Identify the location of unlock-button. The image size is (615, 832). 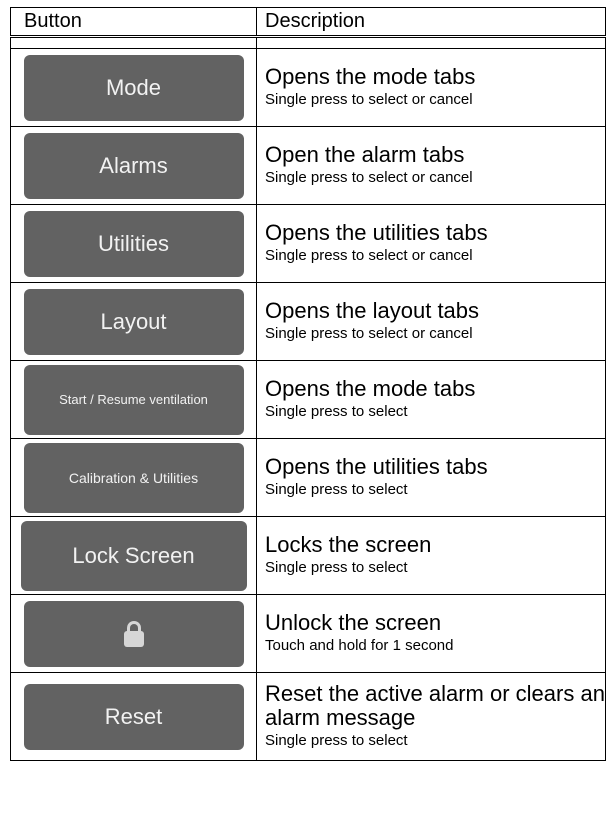
(133, 633).